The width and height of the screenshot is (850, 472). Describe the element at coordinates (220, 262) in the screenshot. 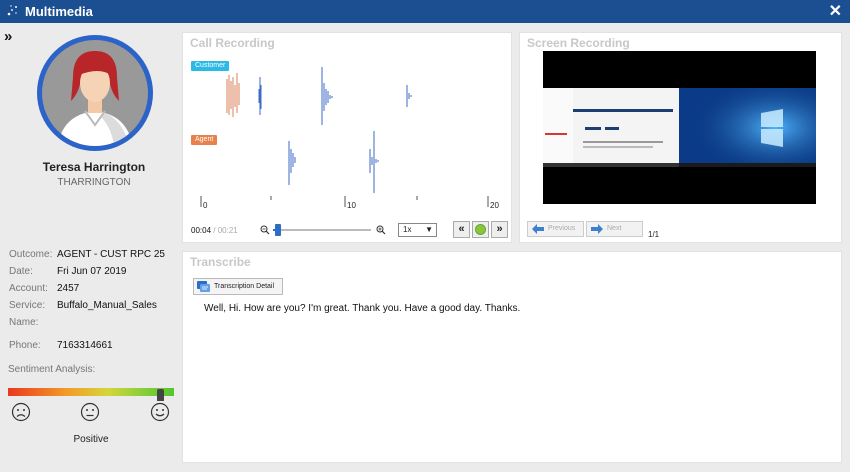

I see `transcribe-title: Transcribe` at that location.